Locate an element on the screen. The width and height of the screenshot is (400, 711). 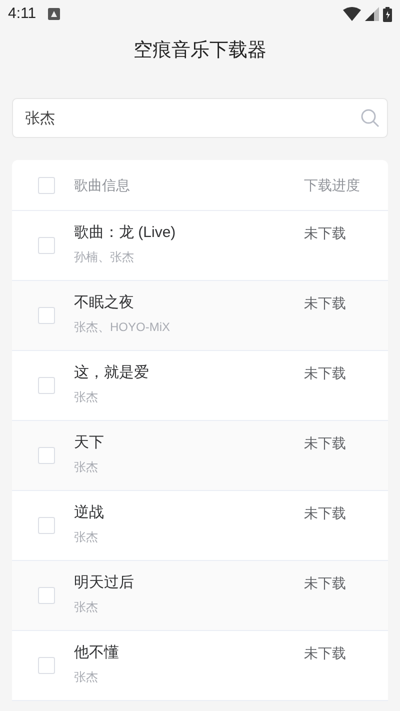
column-header: 歌曲信息 is located at coordinates (102, 185).